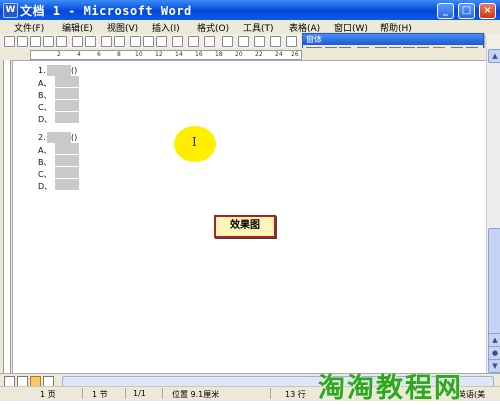 This screenshot has height=405, width=500. I want to click on site-watermark: 淘淘教程网, so click(390, 388).